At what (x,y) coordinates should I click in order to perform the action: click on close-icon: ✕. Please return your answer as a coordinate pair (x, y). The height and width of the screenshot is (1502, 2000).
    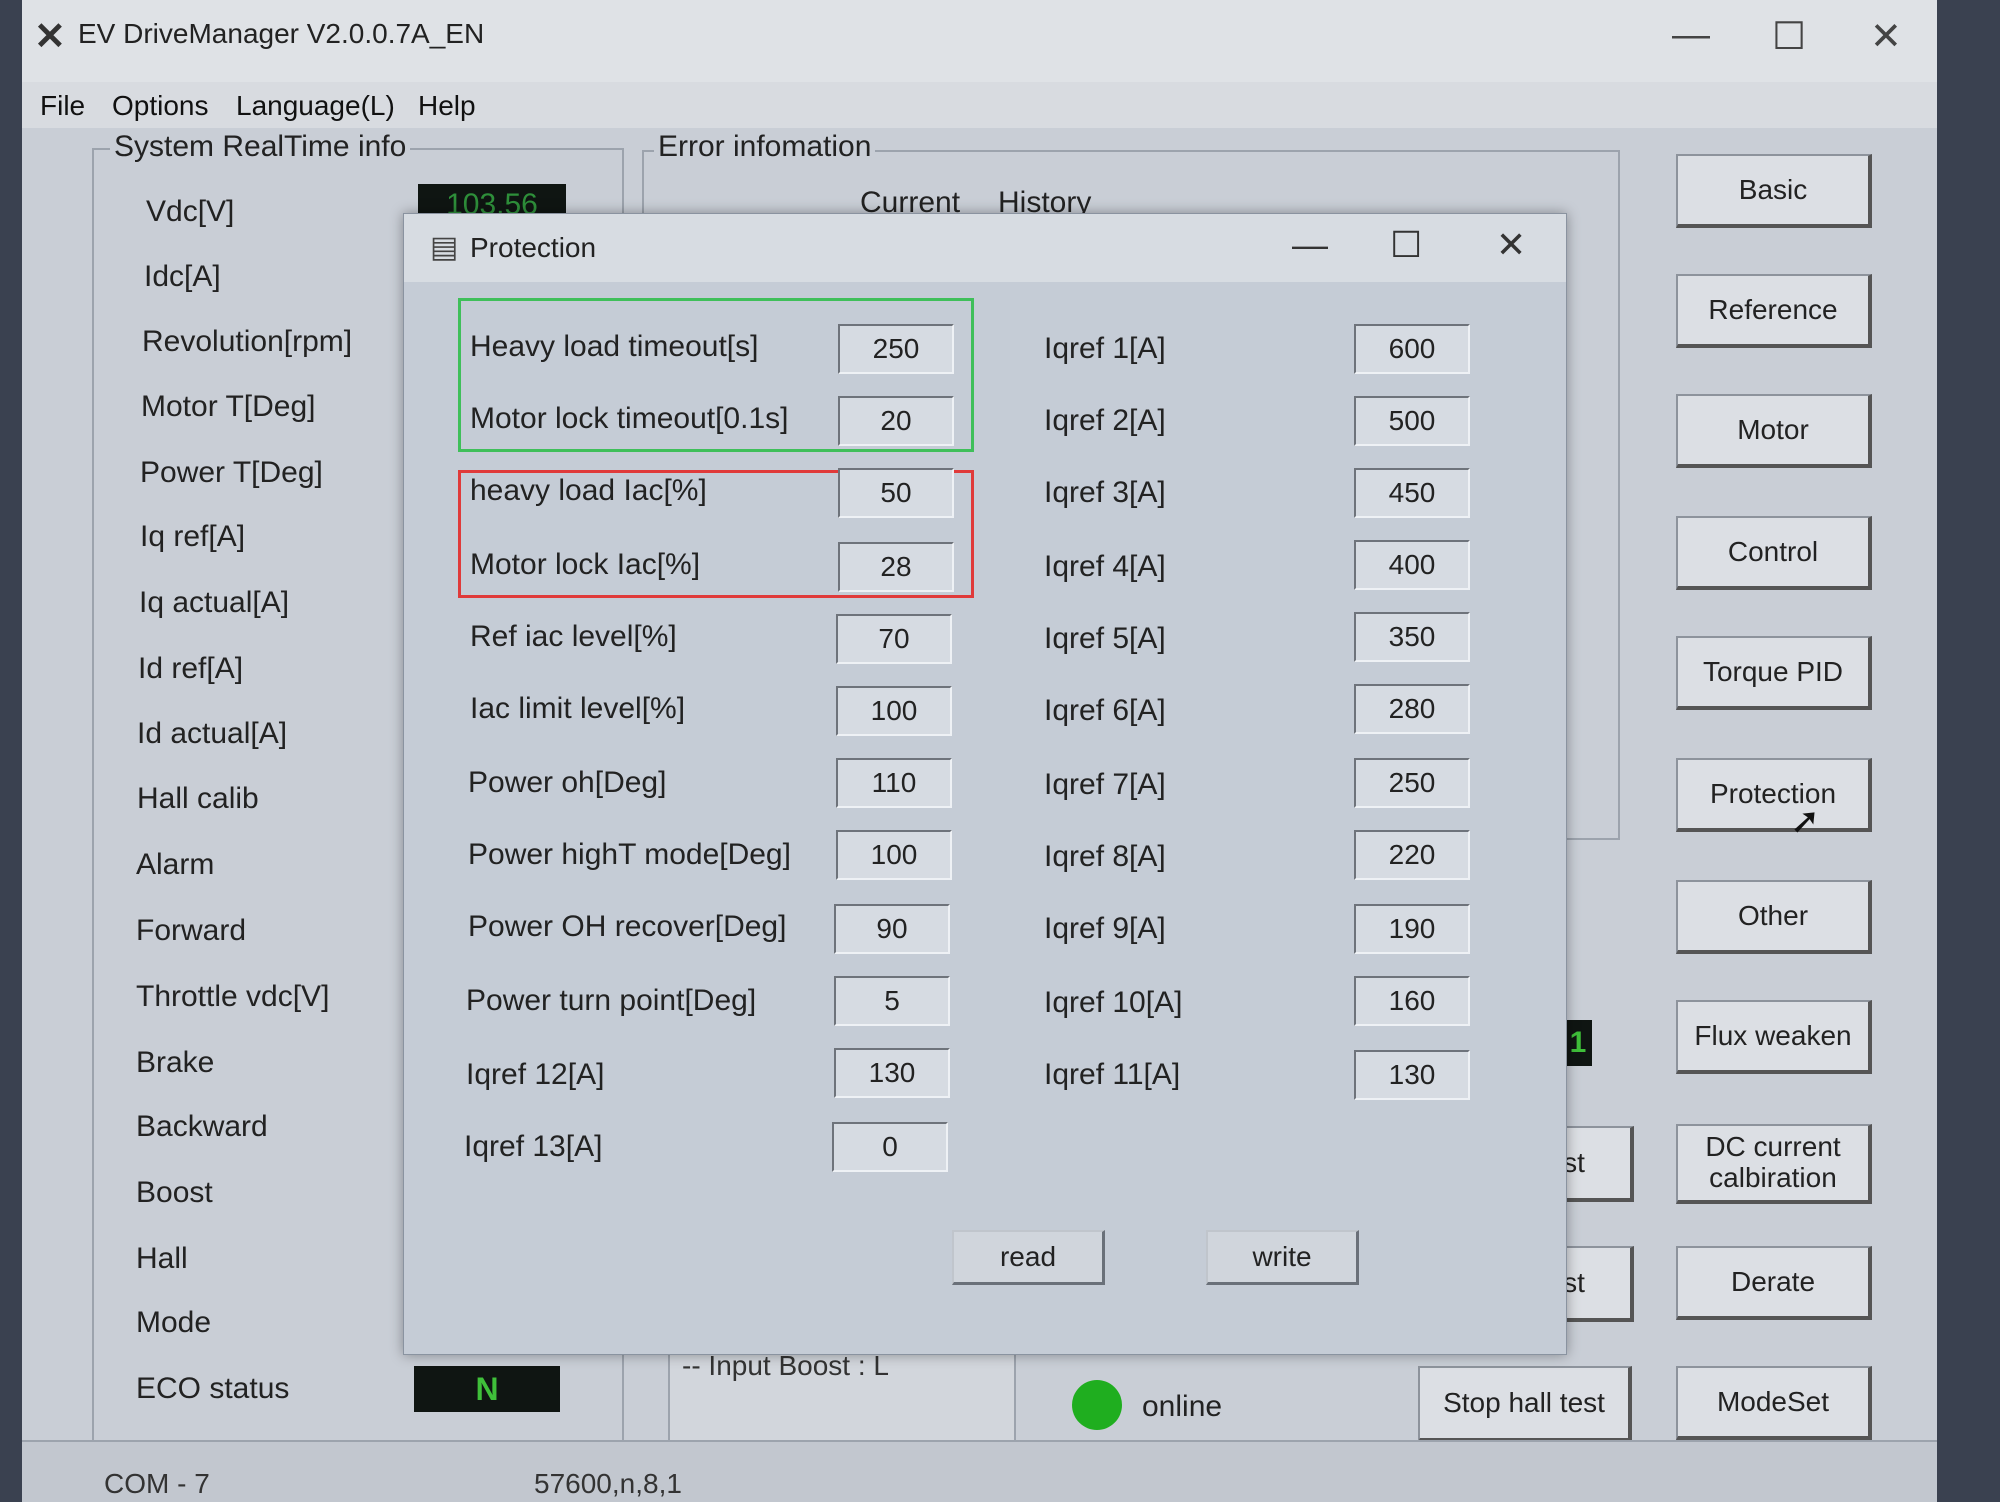
    Looking at the image, I should click on (1886, 36).